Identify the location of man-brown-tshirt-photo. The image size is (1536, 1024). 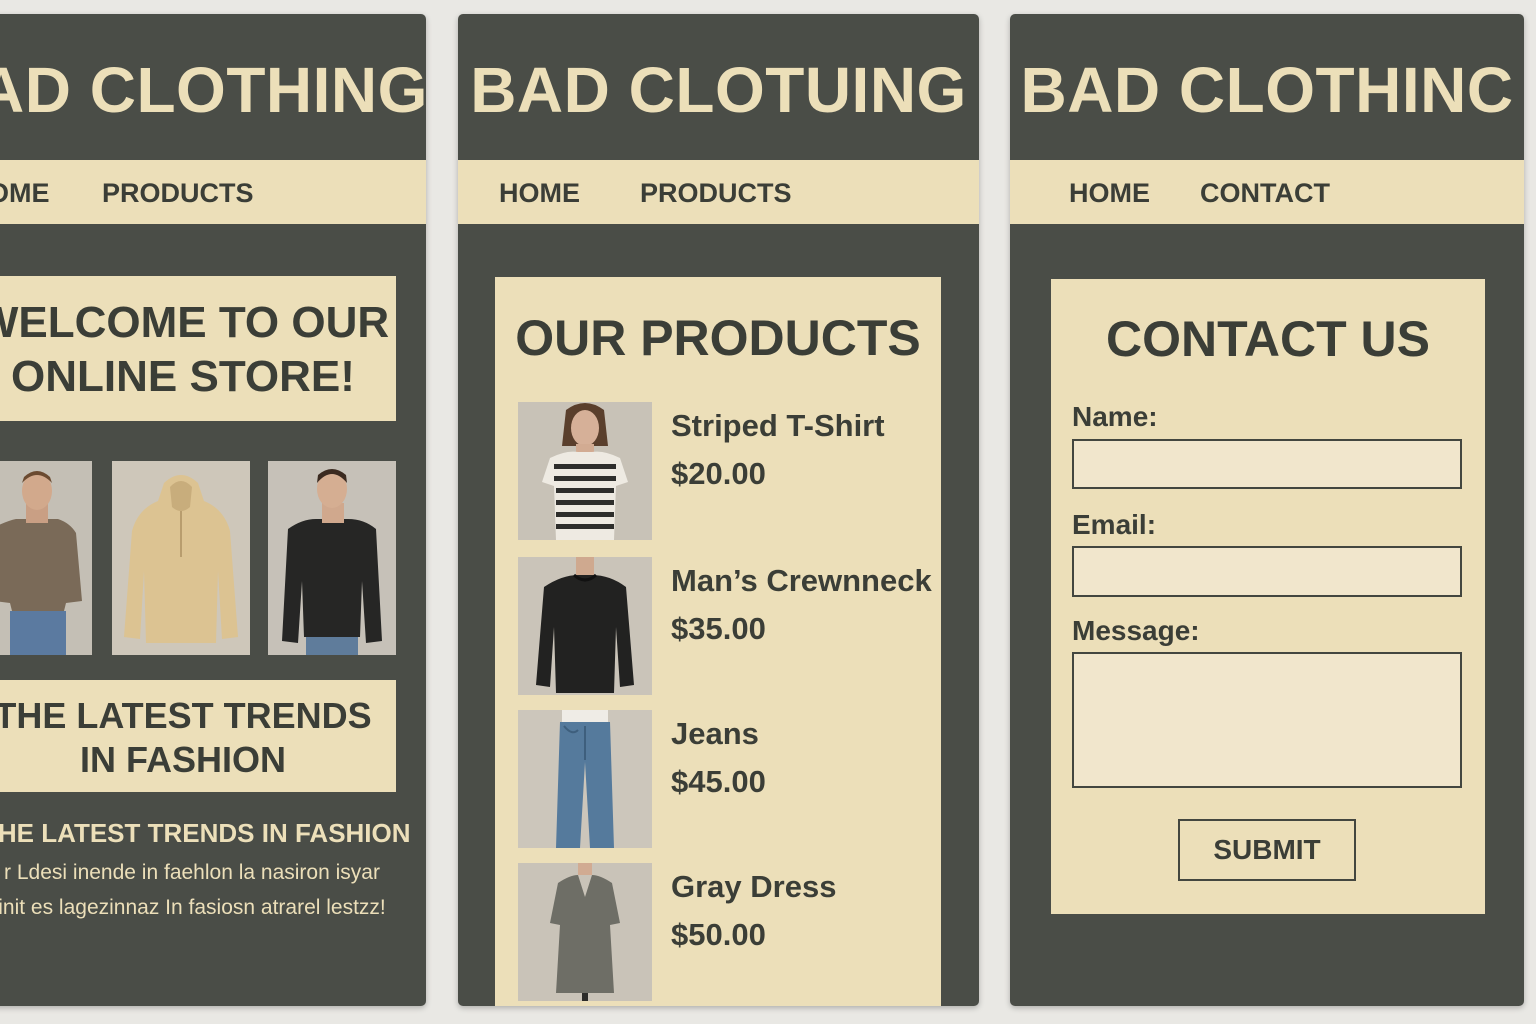
(46, 558).